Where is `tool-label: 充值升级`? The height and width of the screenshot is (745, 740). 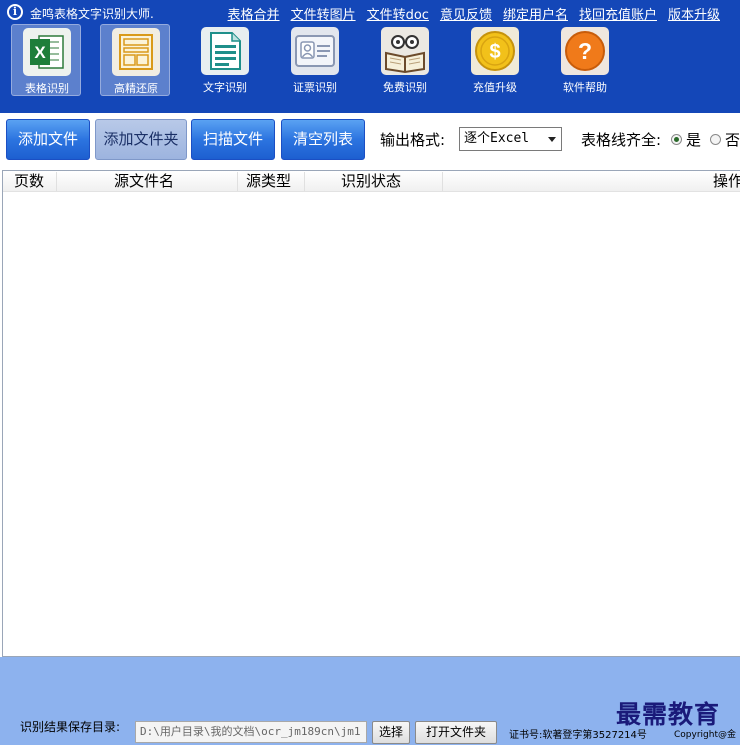
tool-label: 充值升级 is located at coordinates (495, 87).